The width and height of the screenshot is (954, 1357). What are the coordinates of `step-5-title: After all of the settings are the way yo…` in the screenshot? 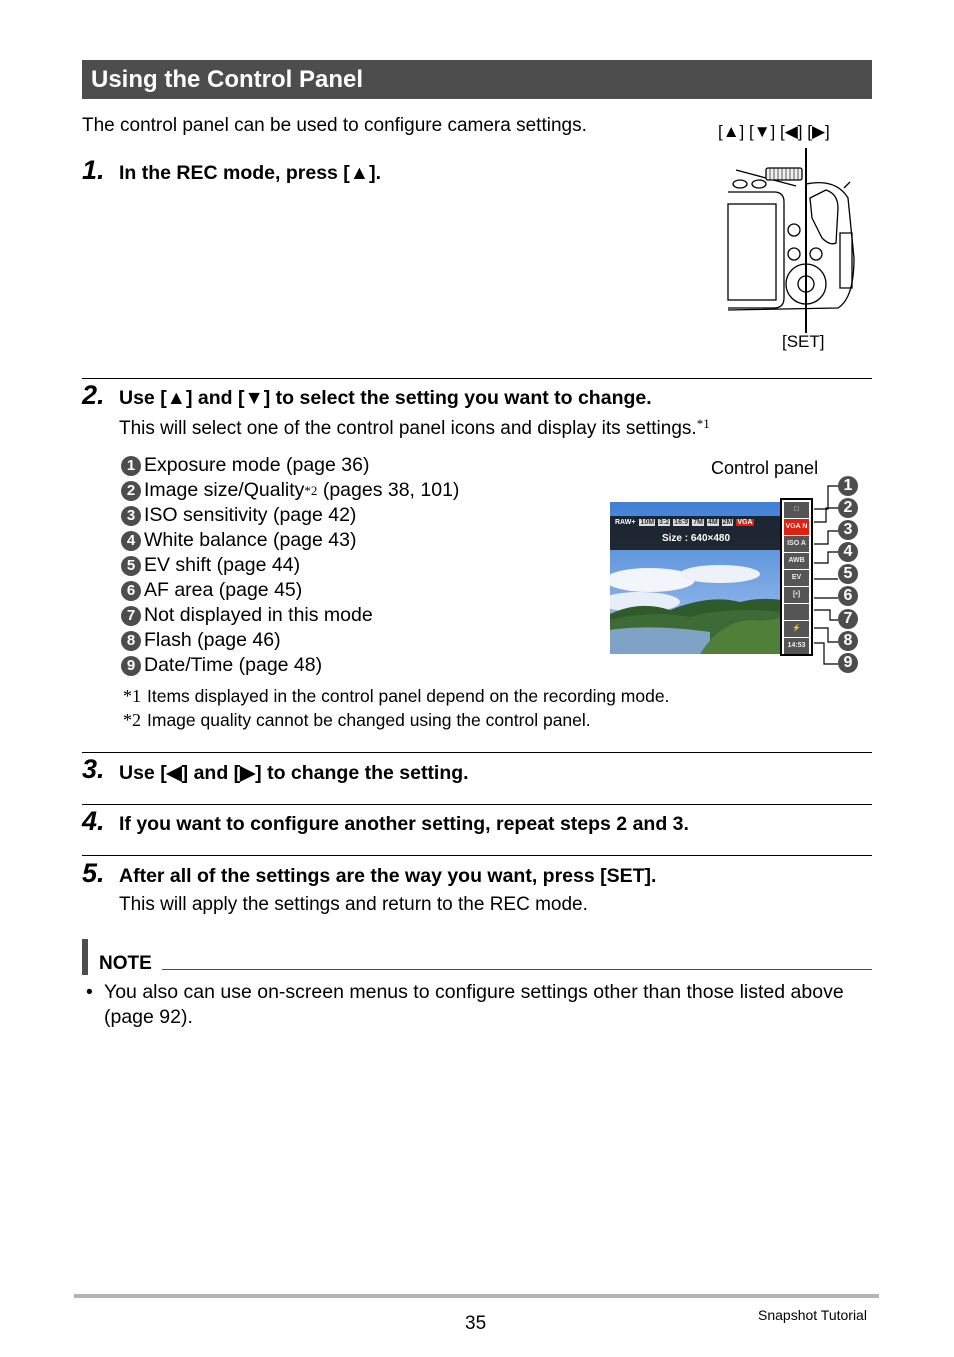 It's located at (388, 876).